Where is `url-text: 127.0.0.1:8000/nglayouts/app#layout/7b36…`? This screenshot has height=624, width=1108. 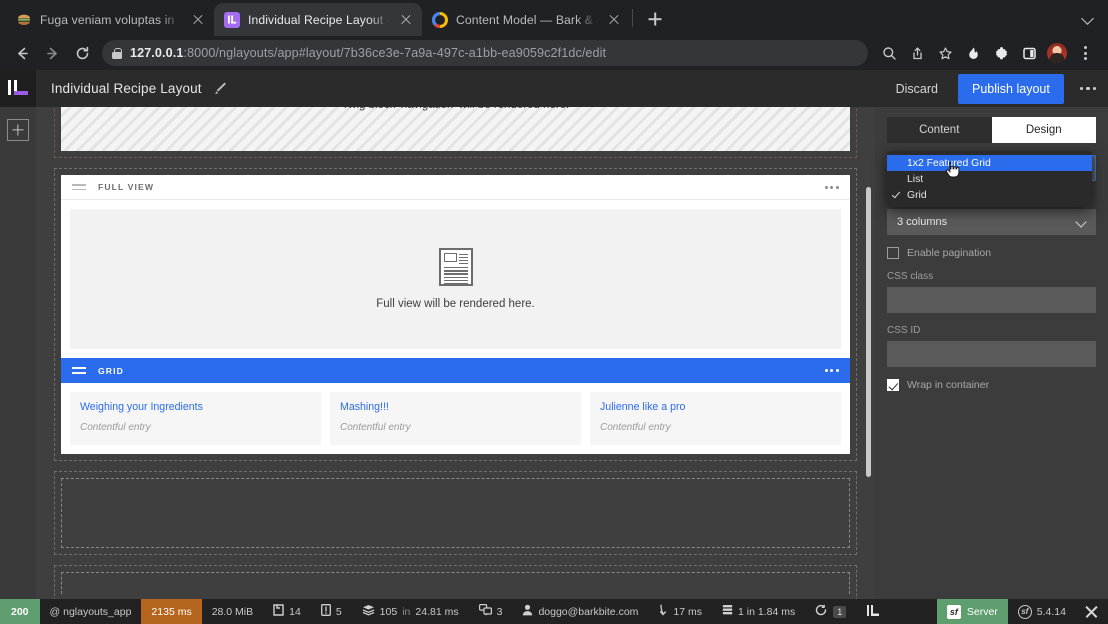 url-text: 127.0.0.1:8000/nglayouts/app#layout/7b36… is located at coordinates (368, 53).